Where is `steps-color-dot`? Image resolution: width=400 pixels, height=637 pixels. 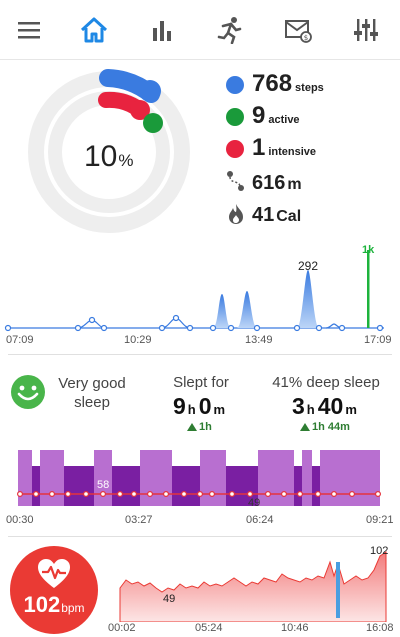
steps-color-dot is located at coordinates (235, 85).